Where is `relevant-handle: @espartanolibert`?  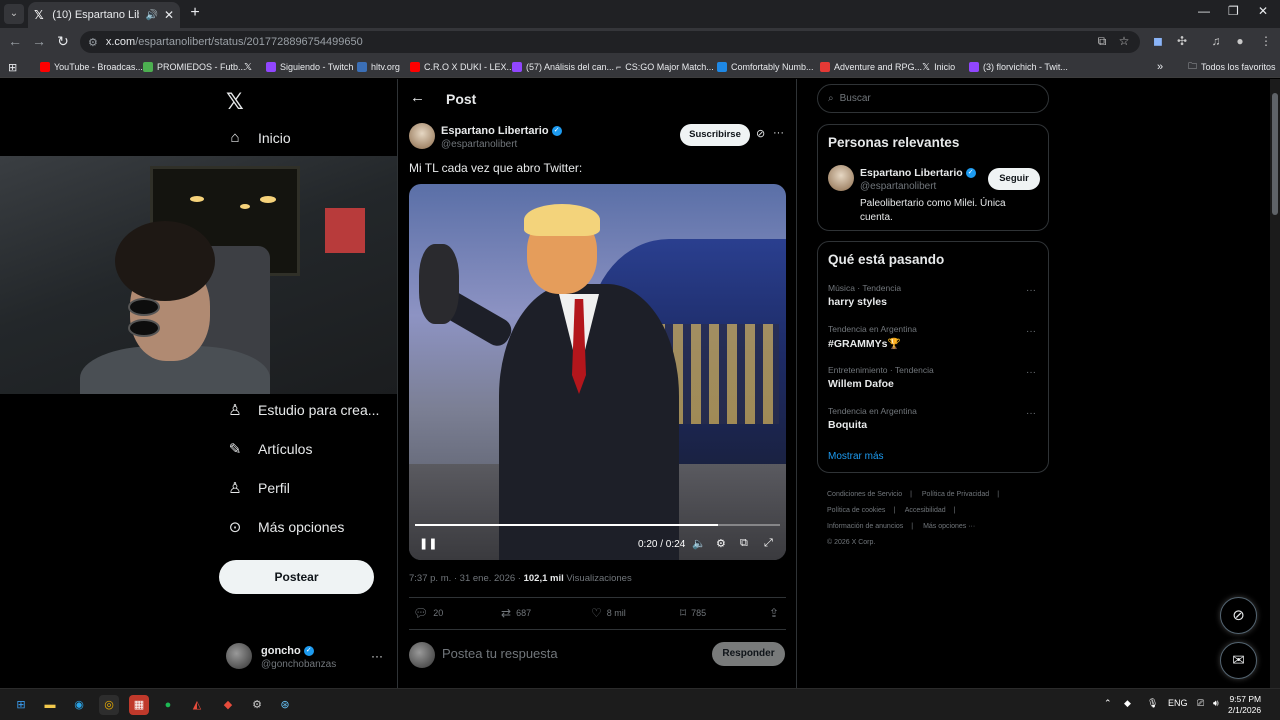
relevant-handle: @espartanolibert is located at coordinates (898, 186).